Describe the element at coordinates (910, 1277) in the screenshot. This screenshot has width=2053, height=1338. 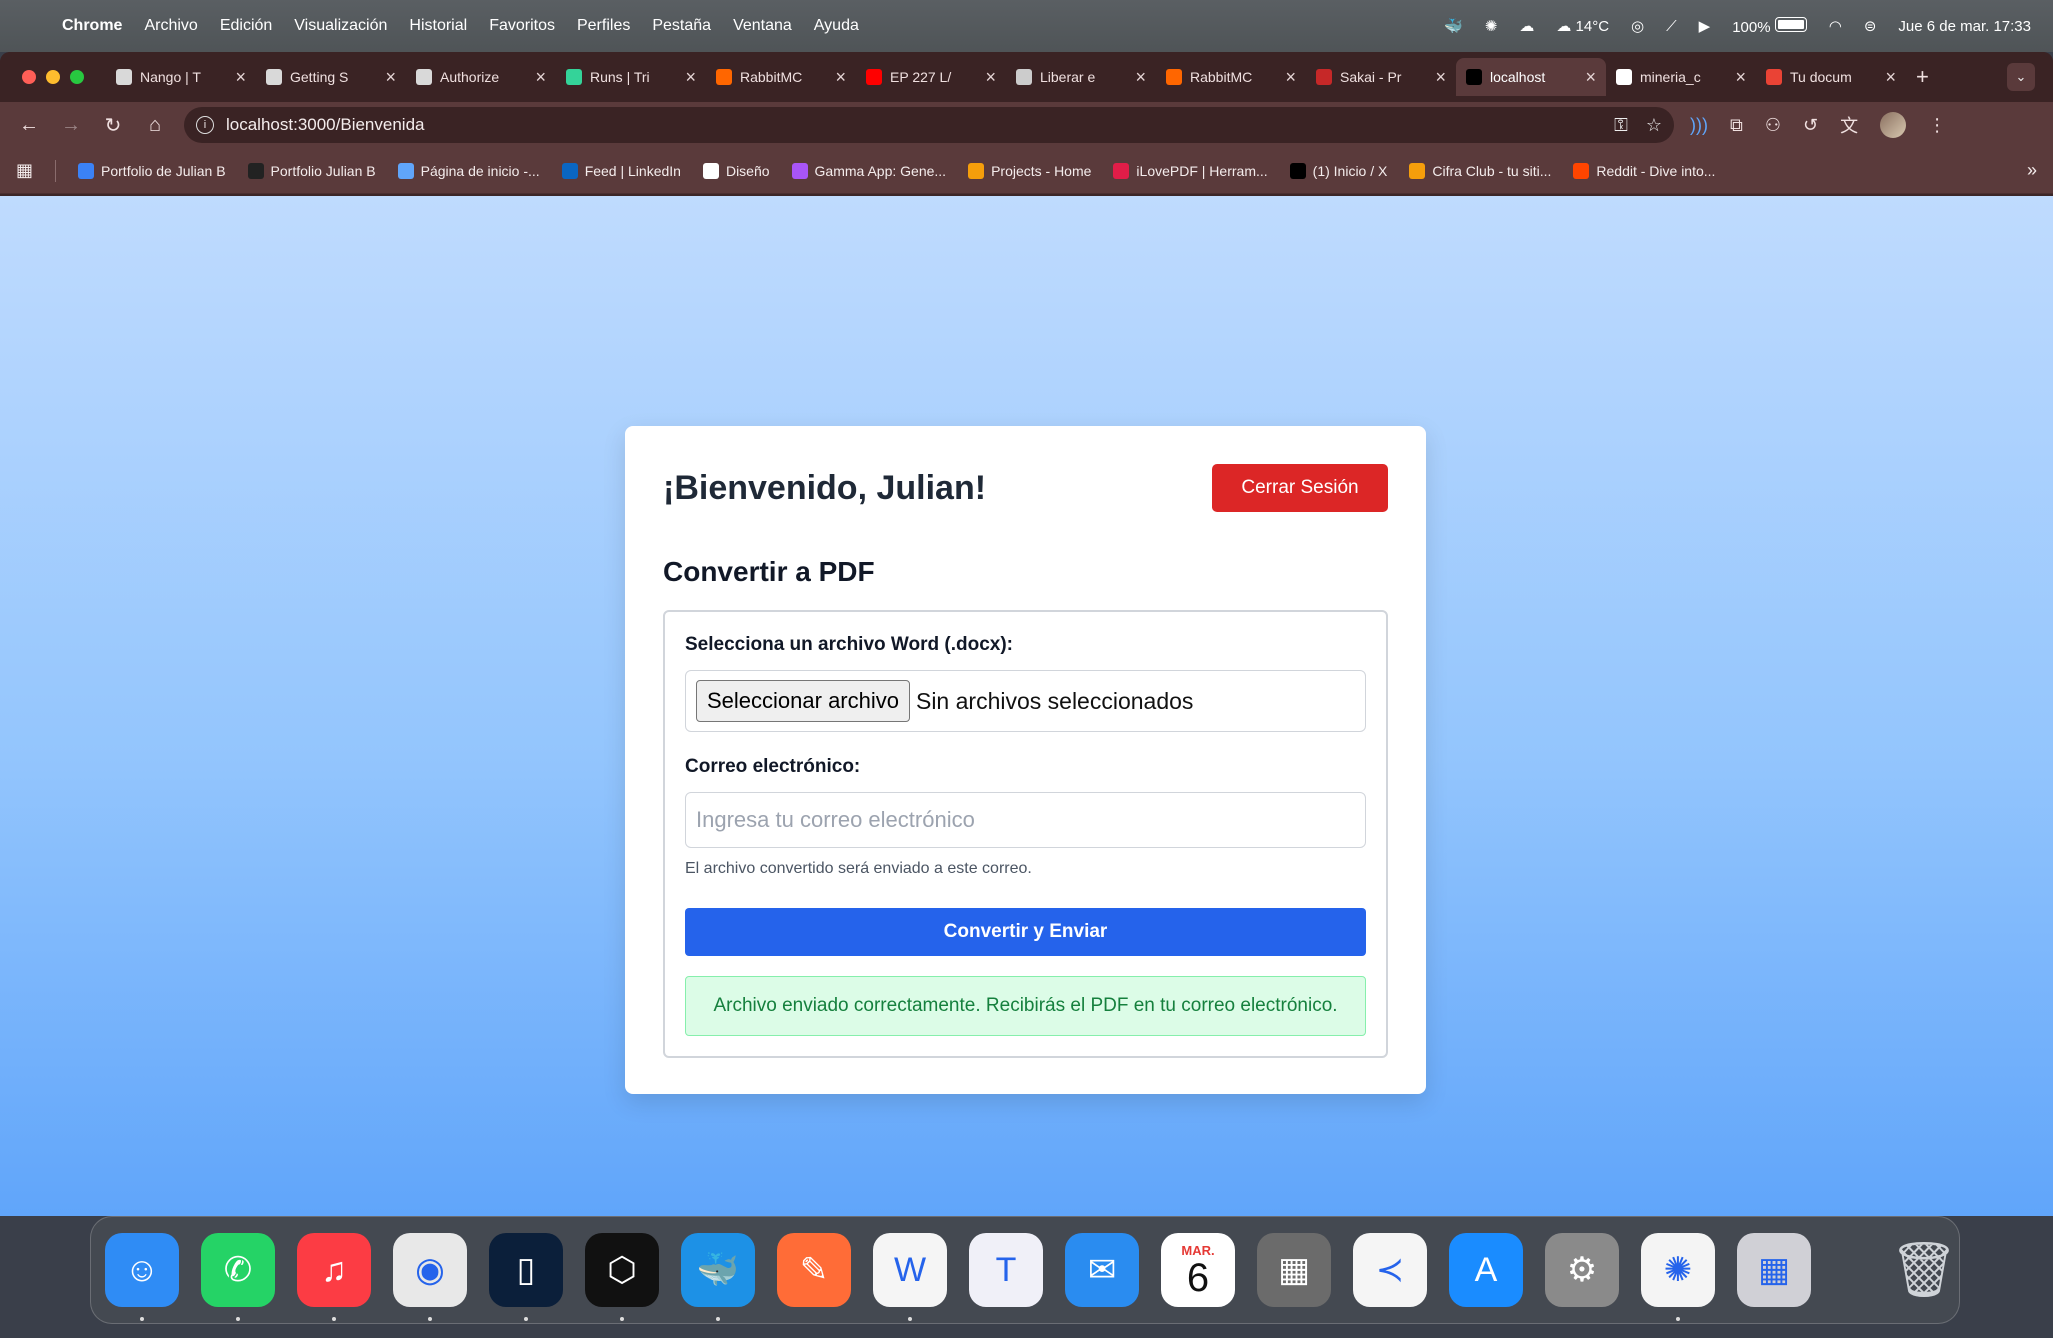
I see `word-icon: W` at that location.